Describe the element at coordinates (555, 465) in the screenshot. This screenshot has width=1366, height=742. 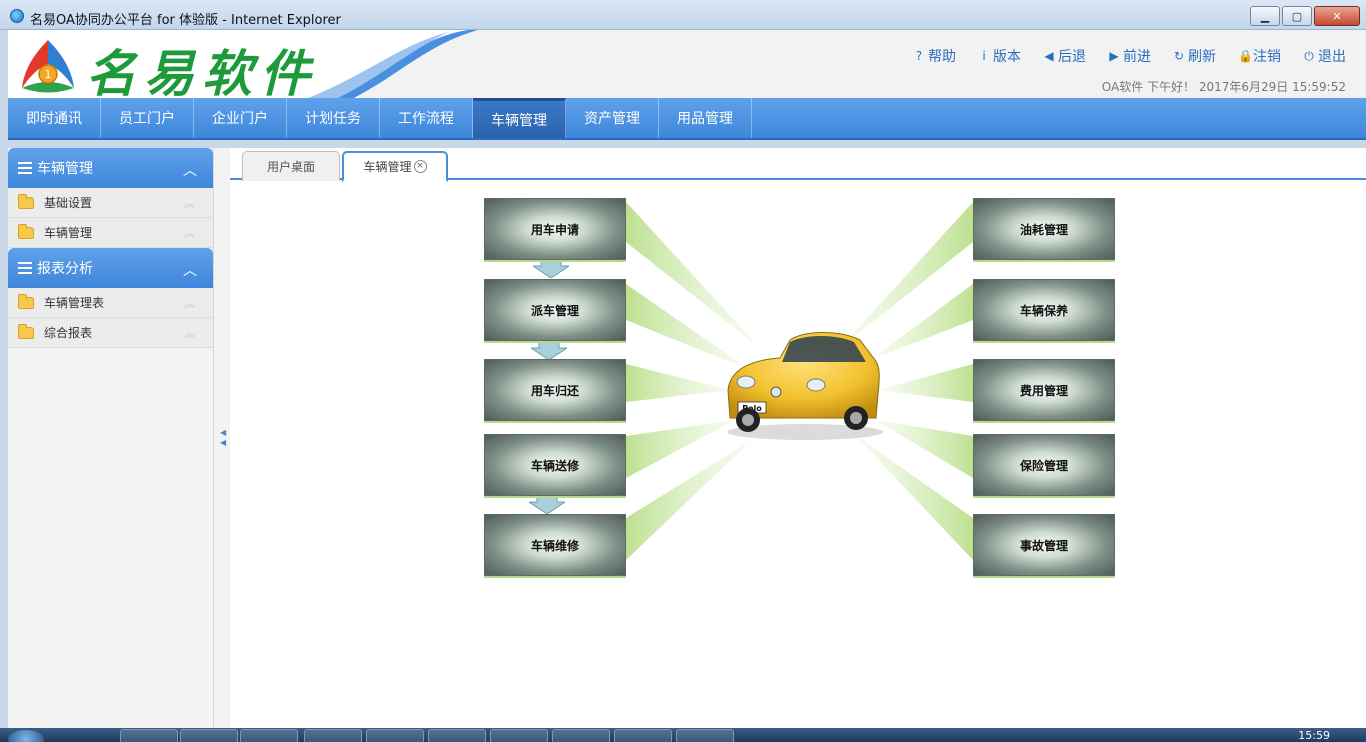
I see `send-for-repair-button: 车辆送修` at that location.